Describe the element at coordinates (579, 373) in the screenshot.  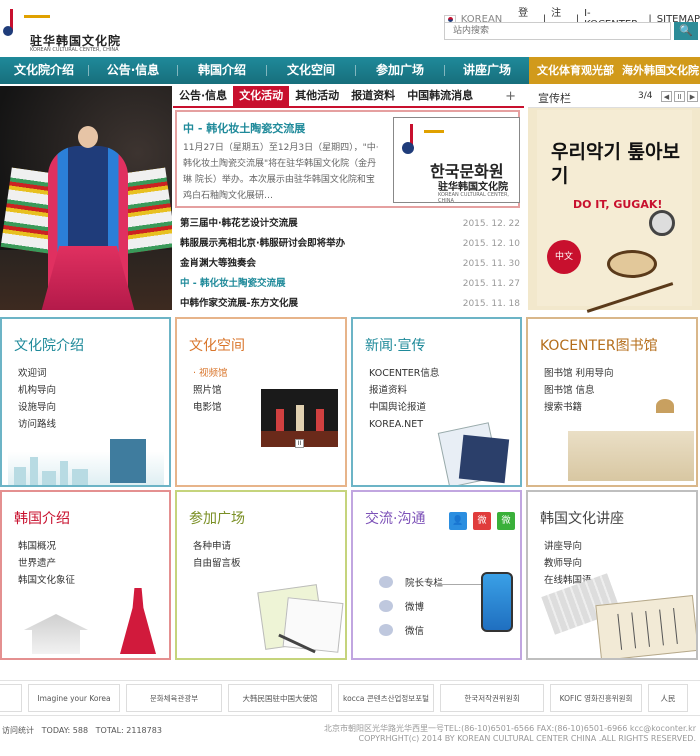
I see `card-link: 图书馆 利用导向` at that location.